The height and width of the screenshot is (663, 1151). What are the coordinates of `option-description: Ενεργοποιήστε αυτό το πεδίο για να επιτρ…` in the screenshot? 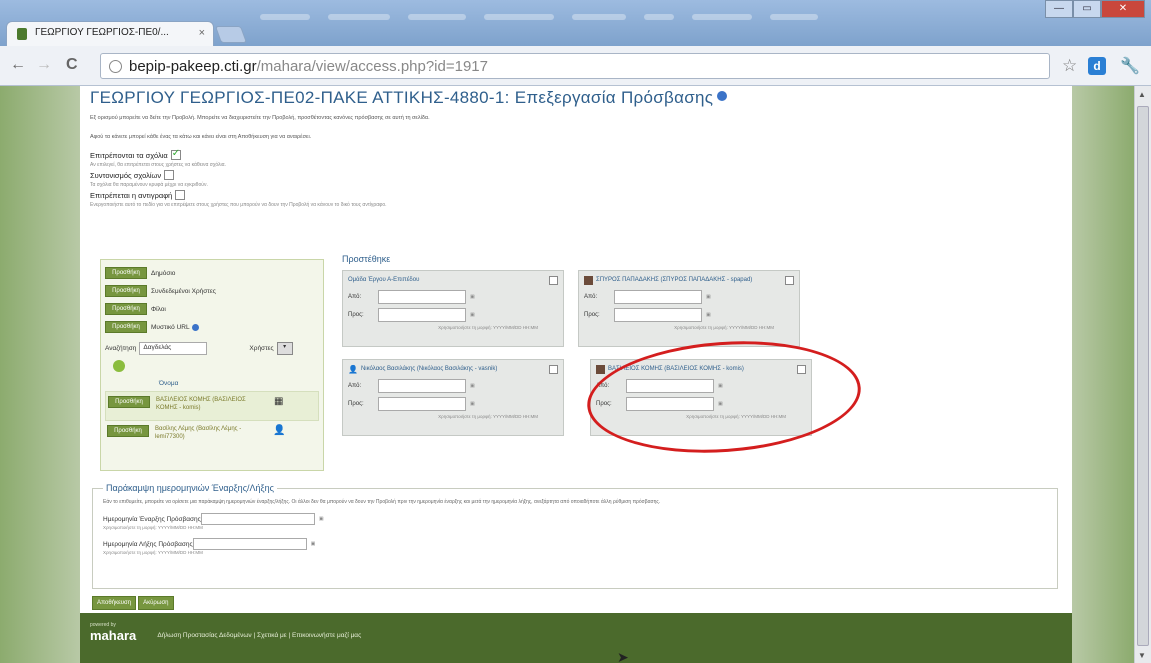 It's located at (238, 205).